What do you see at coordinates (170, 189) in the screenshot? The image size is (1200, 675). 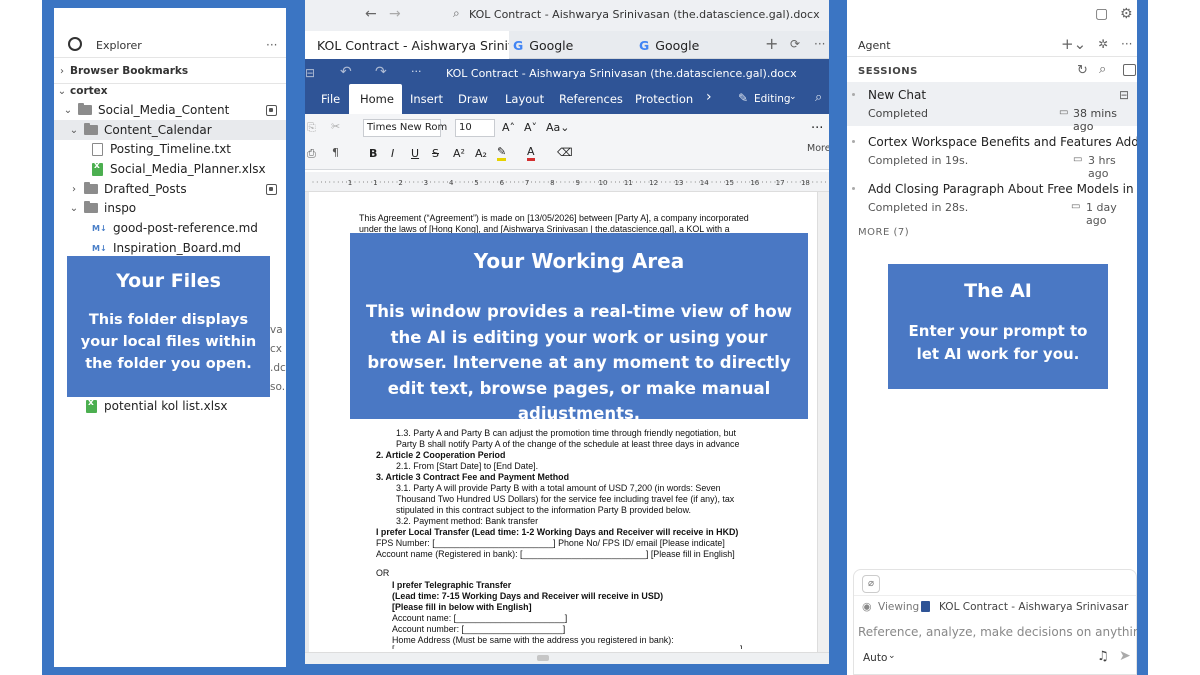 I see `tree-item-drafted-posts: › Drafted_Posts` at bounding box center [170, 189].